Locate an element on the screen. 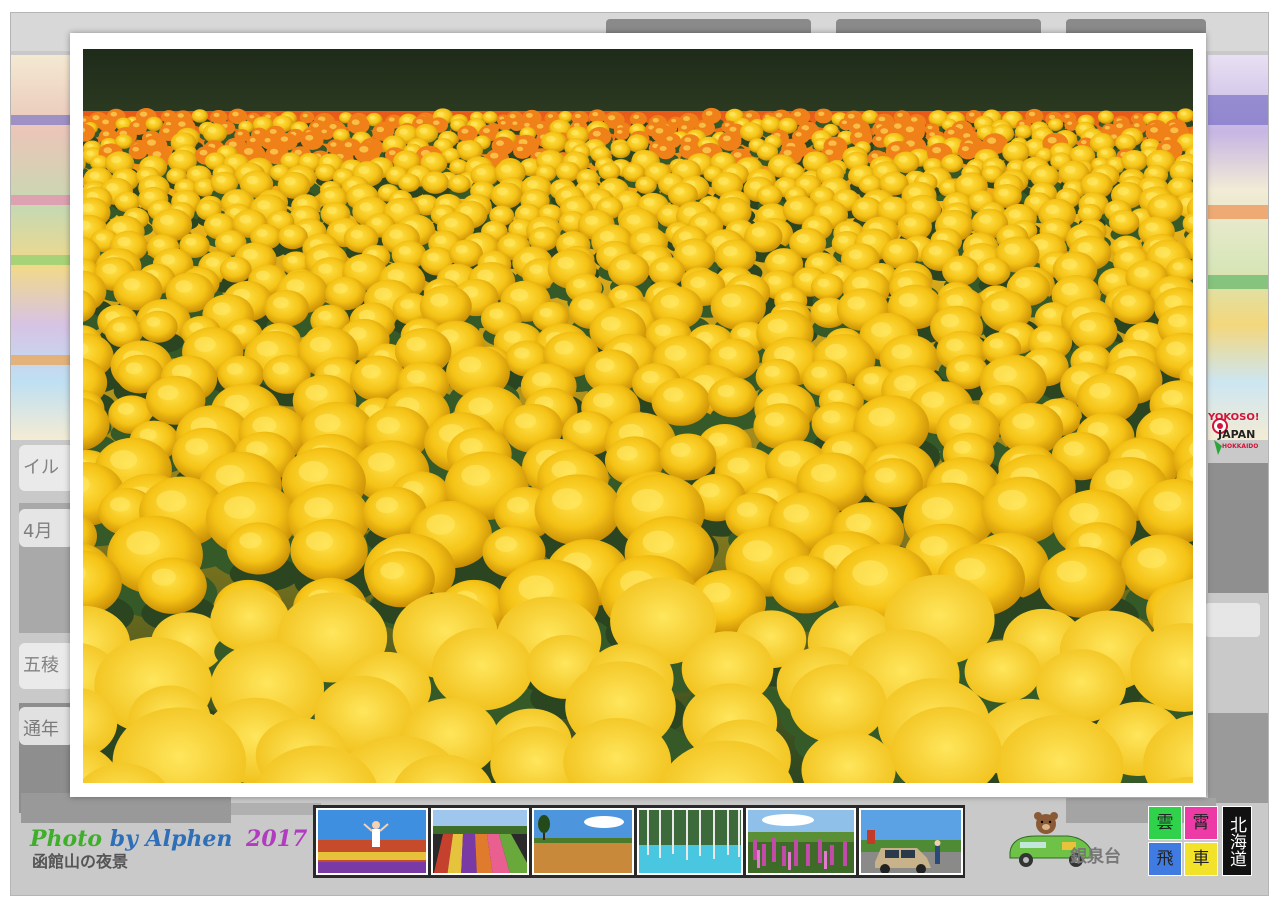 This screenshot has height=905, width=1280. logo-text: HOKKAIDO is located at coordinates (1240, 446).